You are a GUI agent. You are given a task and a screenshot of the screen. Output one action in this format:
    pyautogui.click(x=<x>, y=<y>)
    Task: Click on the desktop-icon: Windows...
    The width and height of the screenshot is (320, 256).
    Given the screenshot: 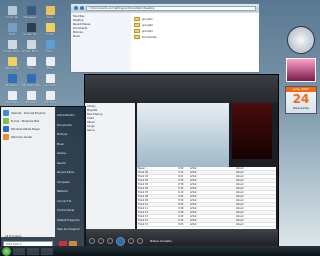 What is the action you would take?
    pyautogui.click(x=12, y=80)
    